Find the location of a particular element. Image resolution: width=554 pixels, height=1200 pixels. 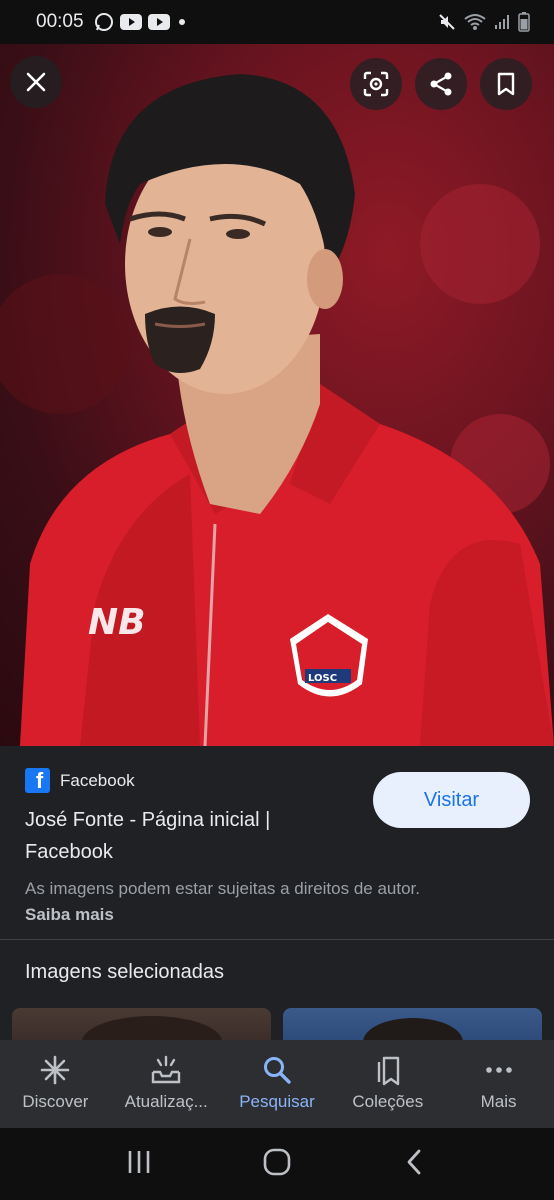

lens-button is located at coordinates (376, 84).